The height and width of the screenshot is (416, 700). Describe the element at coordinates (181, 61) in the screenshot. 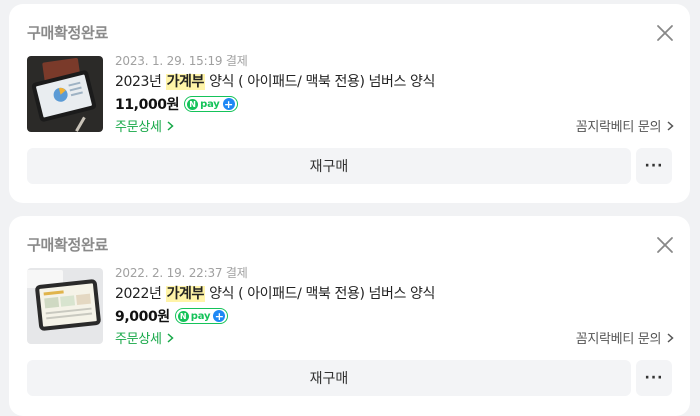

I see `payment-date: 2023. 1. 29. 15:19 결제` at that location.